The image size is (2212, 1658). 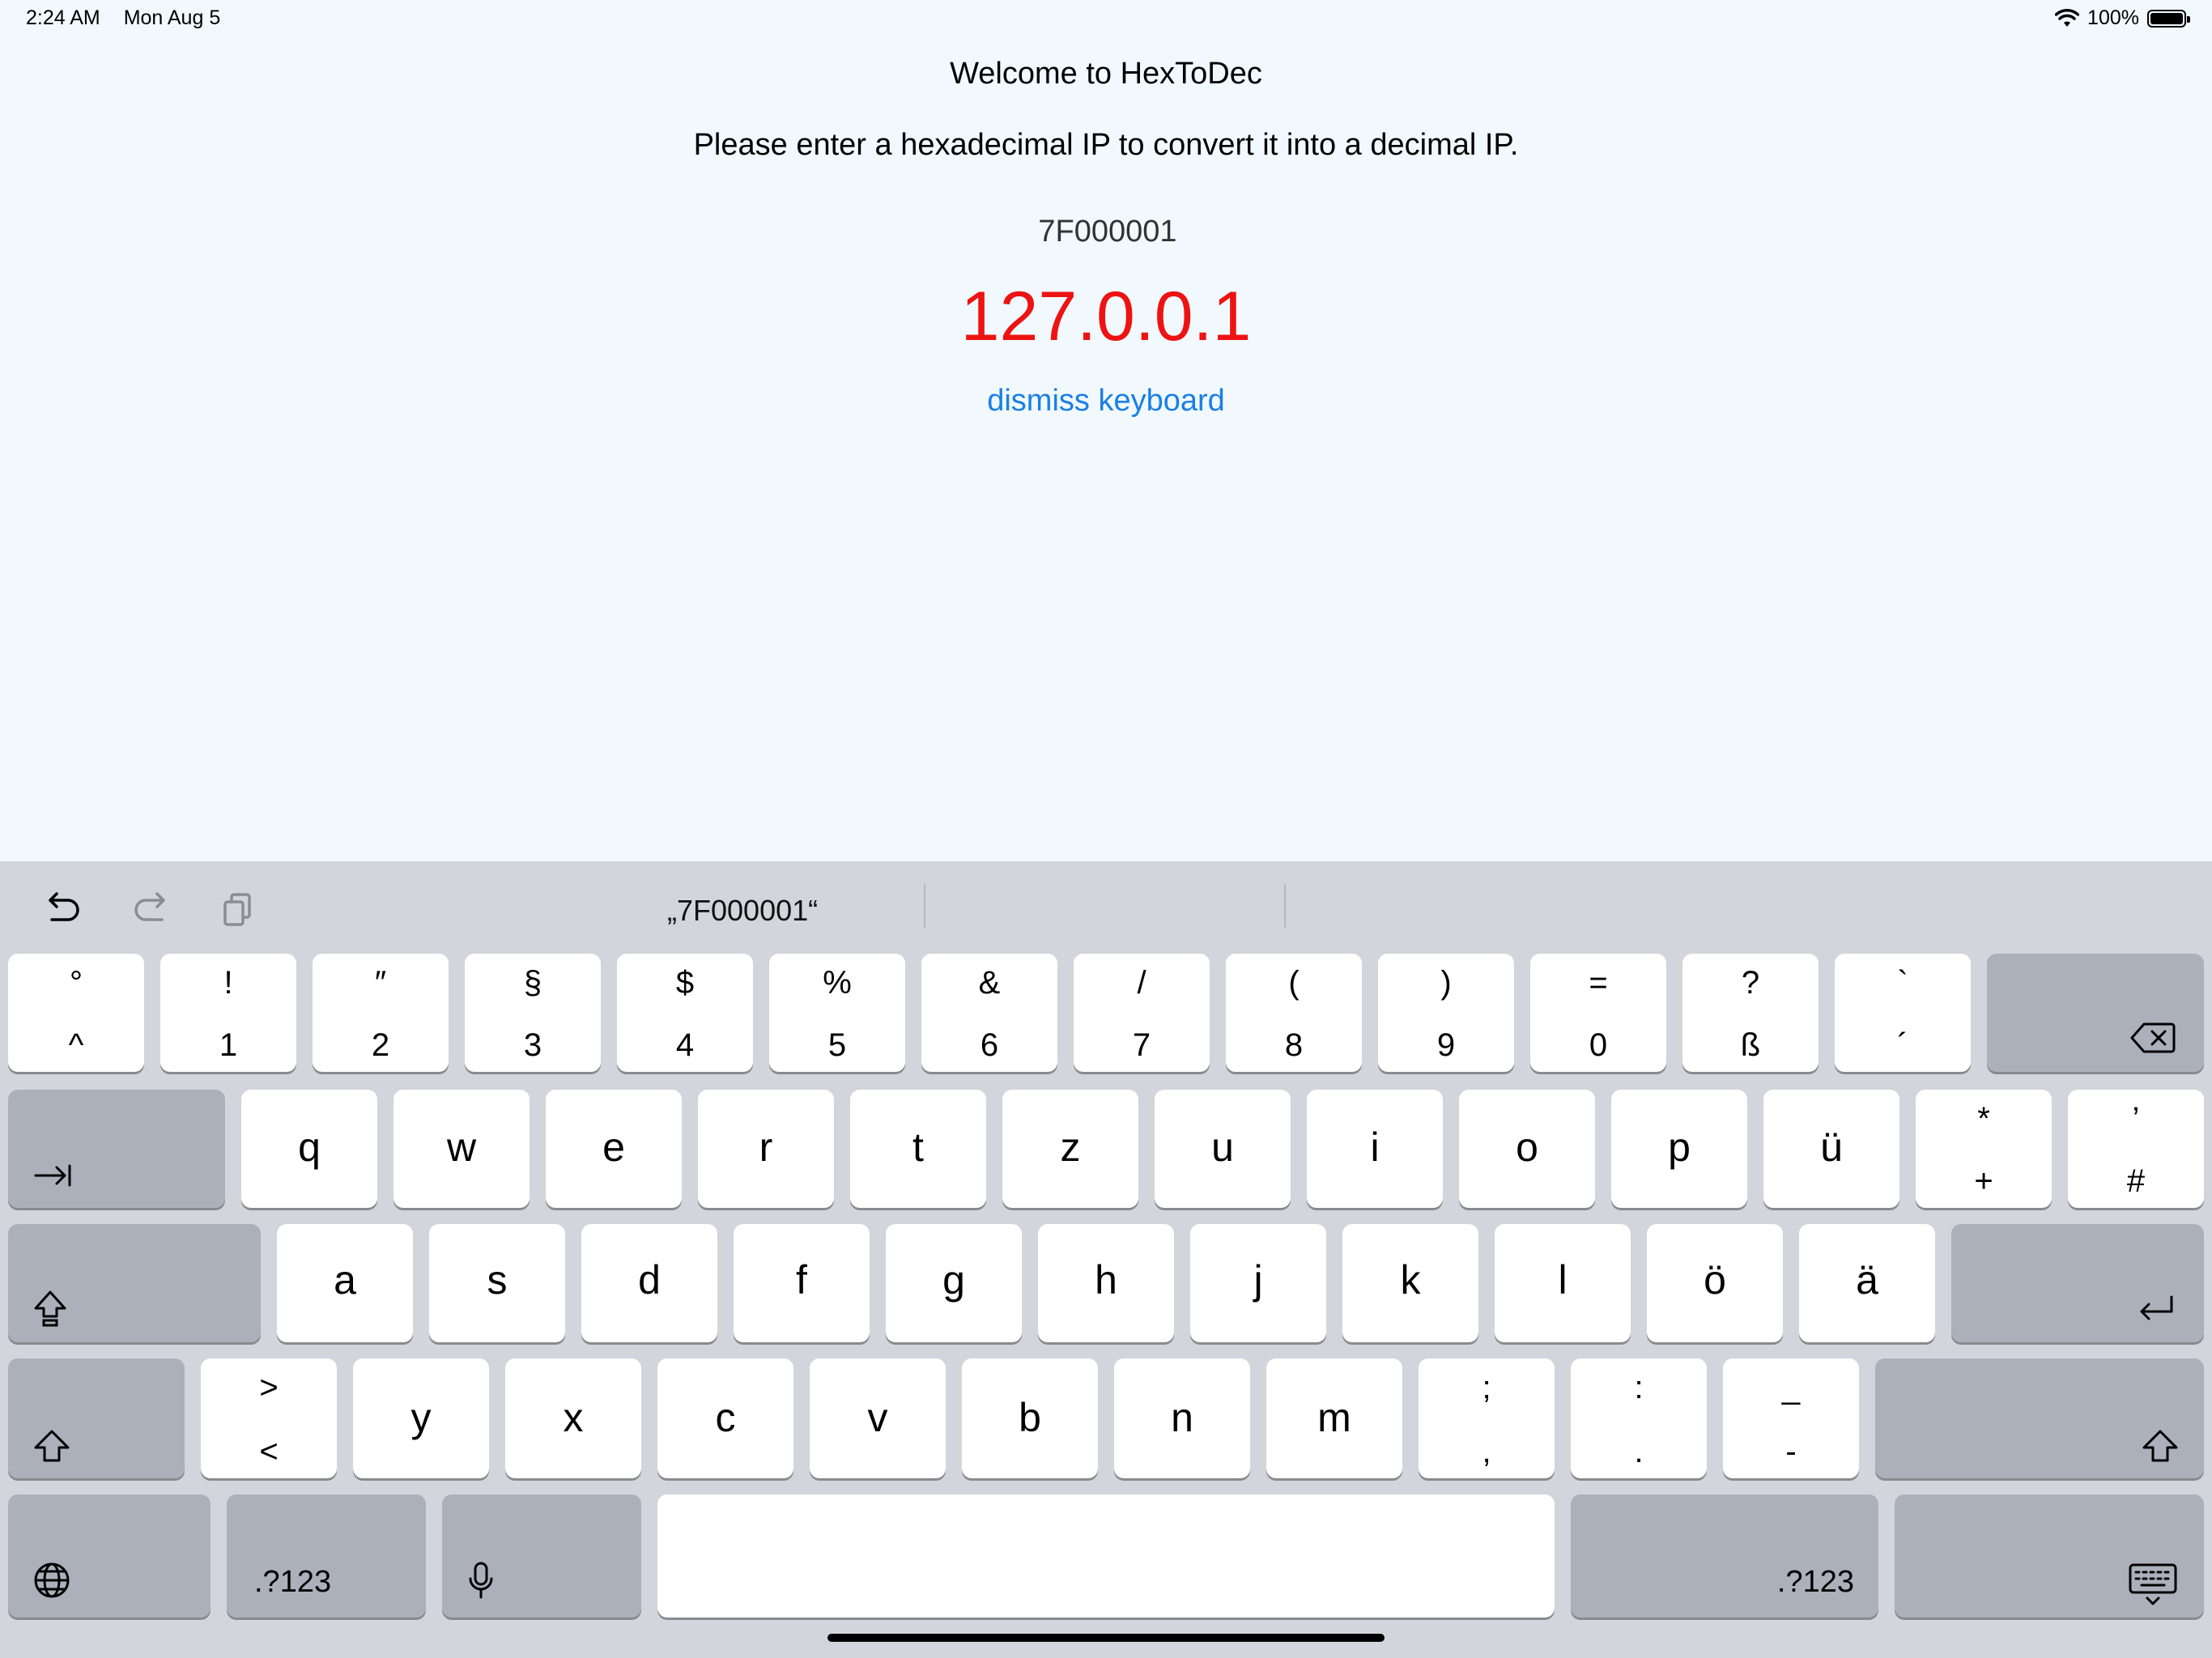 What do you see at coordinates (1527, 1149) in the screenshot?
I see `key: o` at bounding box center [1527, 1149].